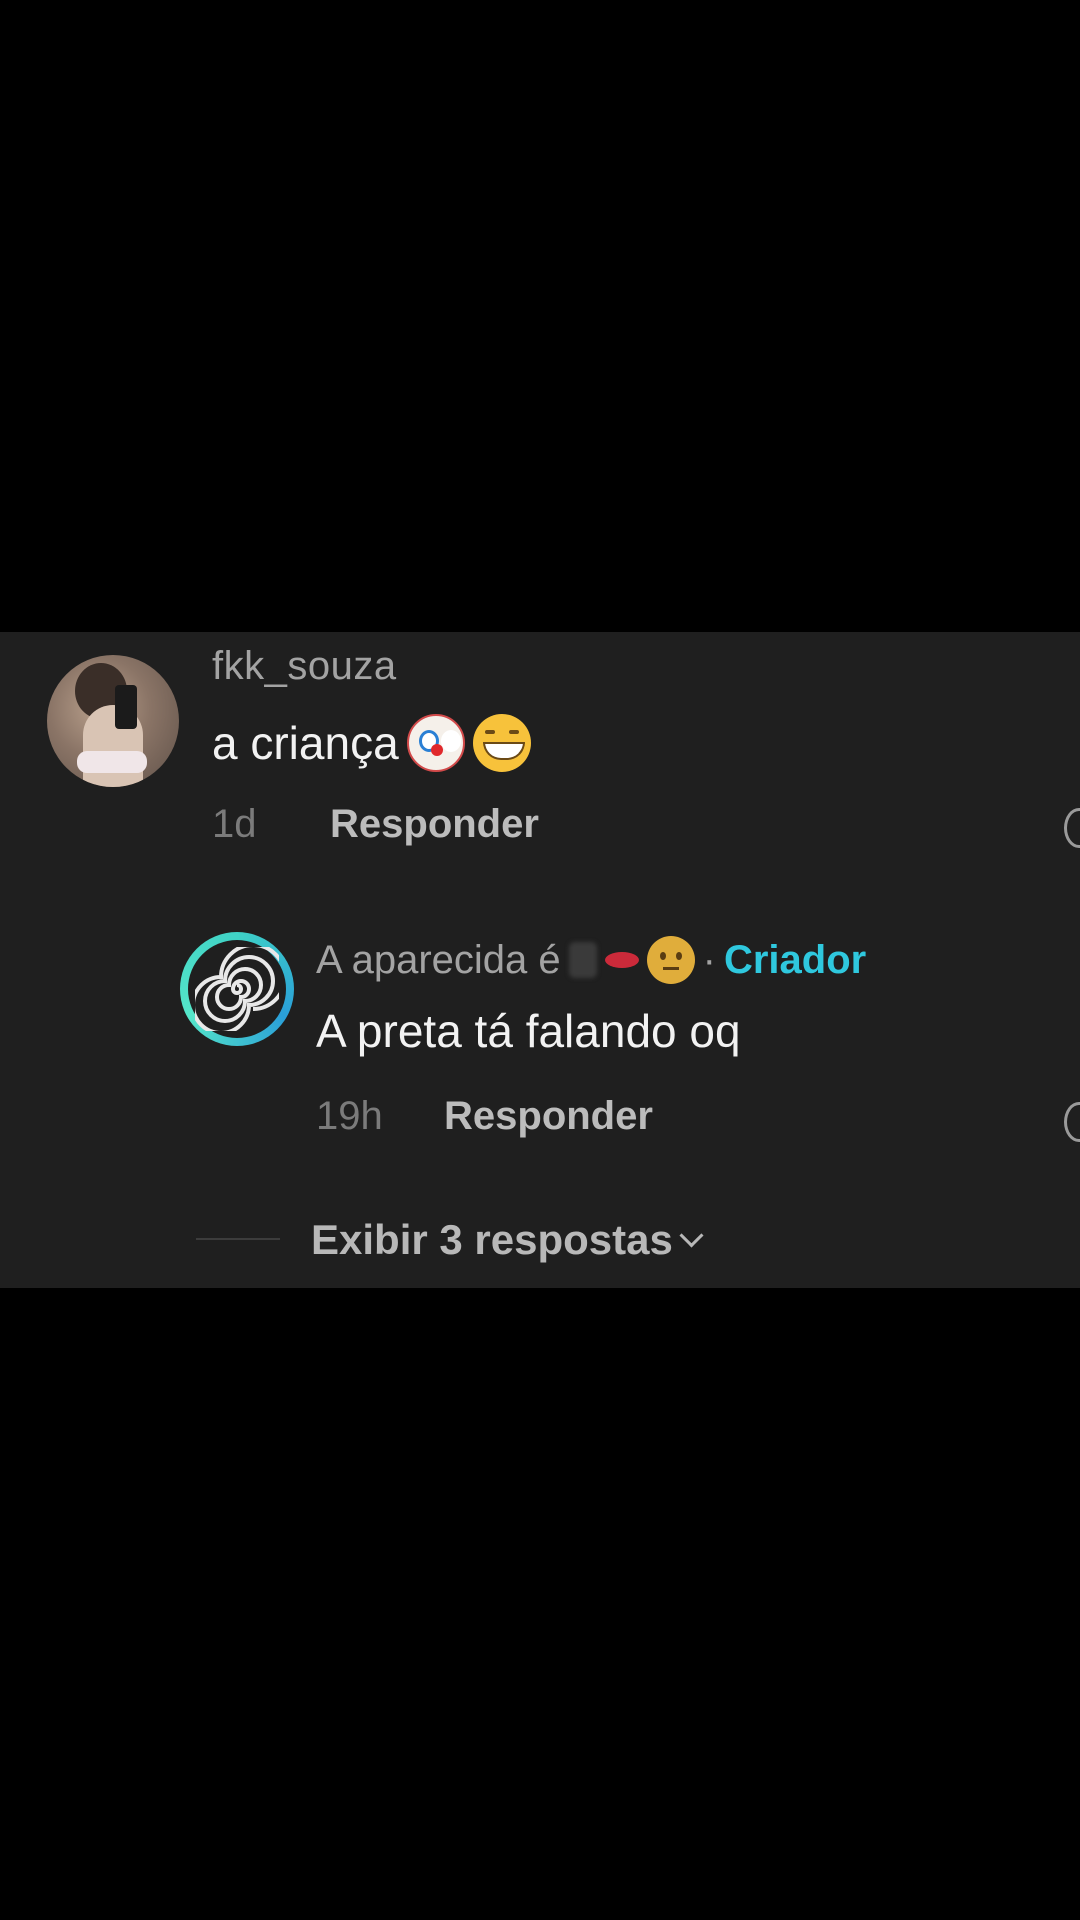 The image size is (1080, 1920). Describe the element at coordinates (438, 960) in the screenshot. I see `creator-username: A aparecida é` at that location.